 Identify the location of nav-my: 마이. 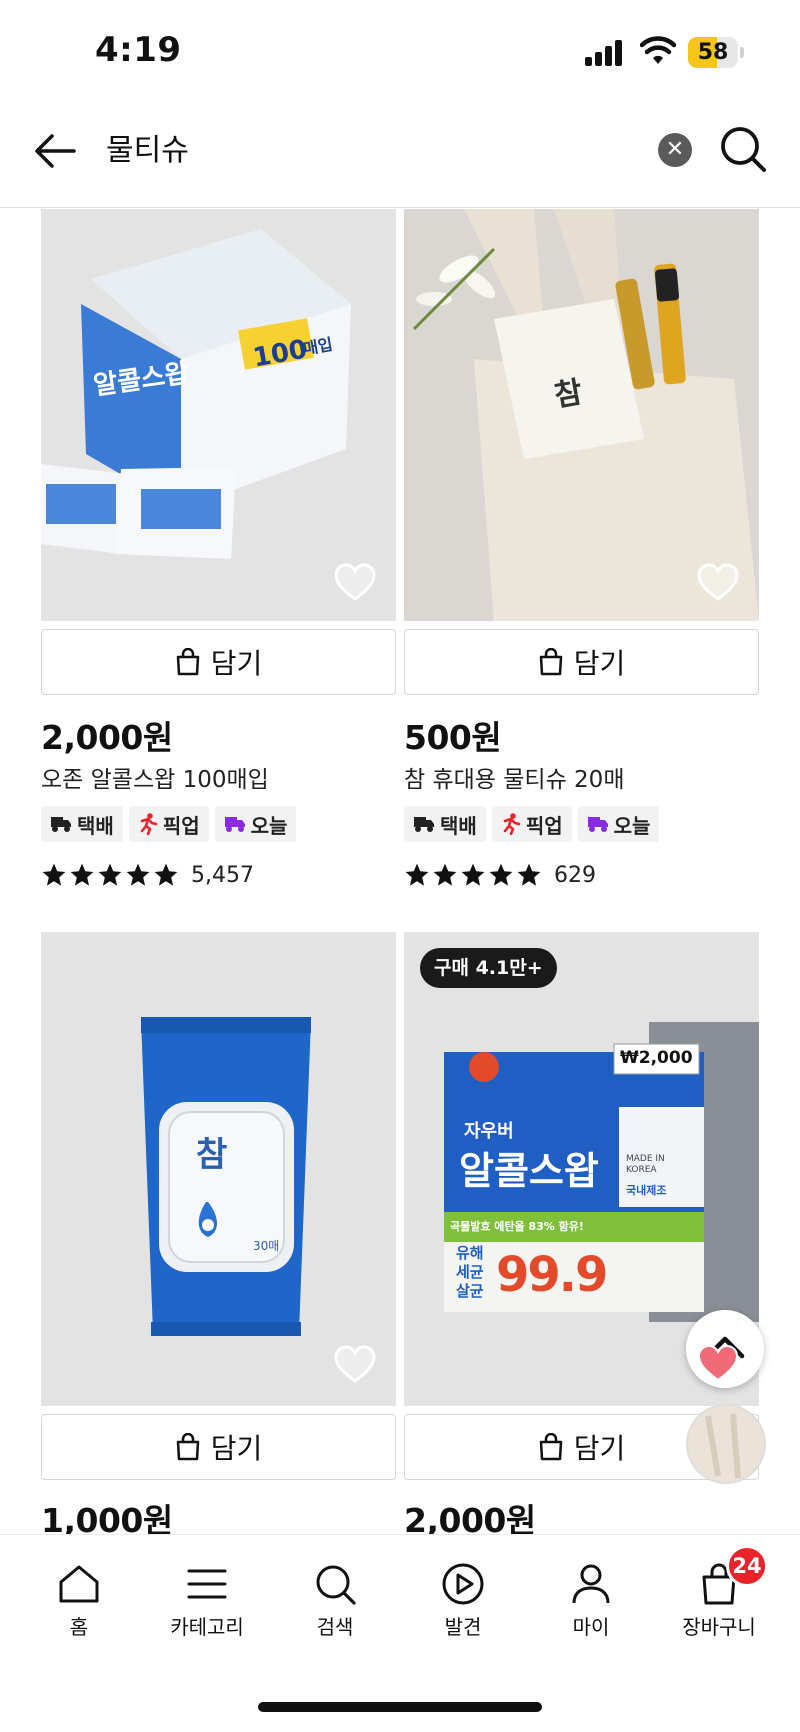
(591, 1601).